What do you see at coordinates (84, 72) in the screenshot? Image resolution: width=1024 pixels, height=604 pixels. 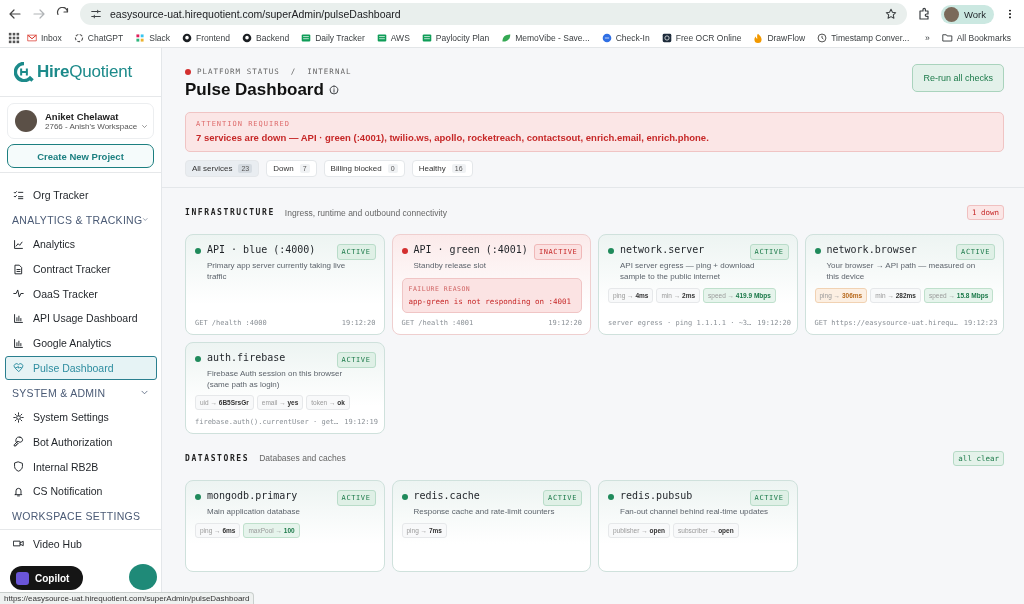 I see `brand-name: HireQuotient` at bounding box center [84, 72].